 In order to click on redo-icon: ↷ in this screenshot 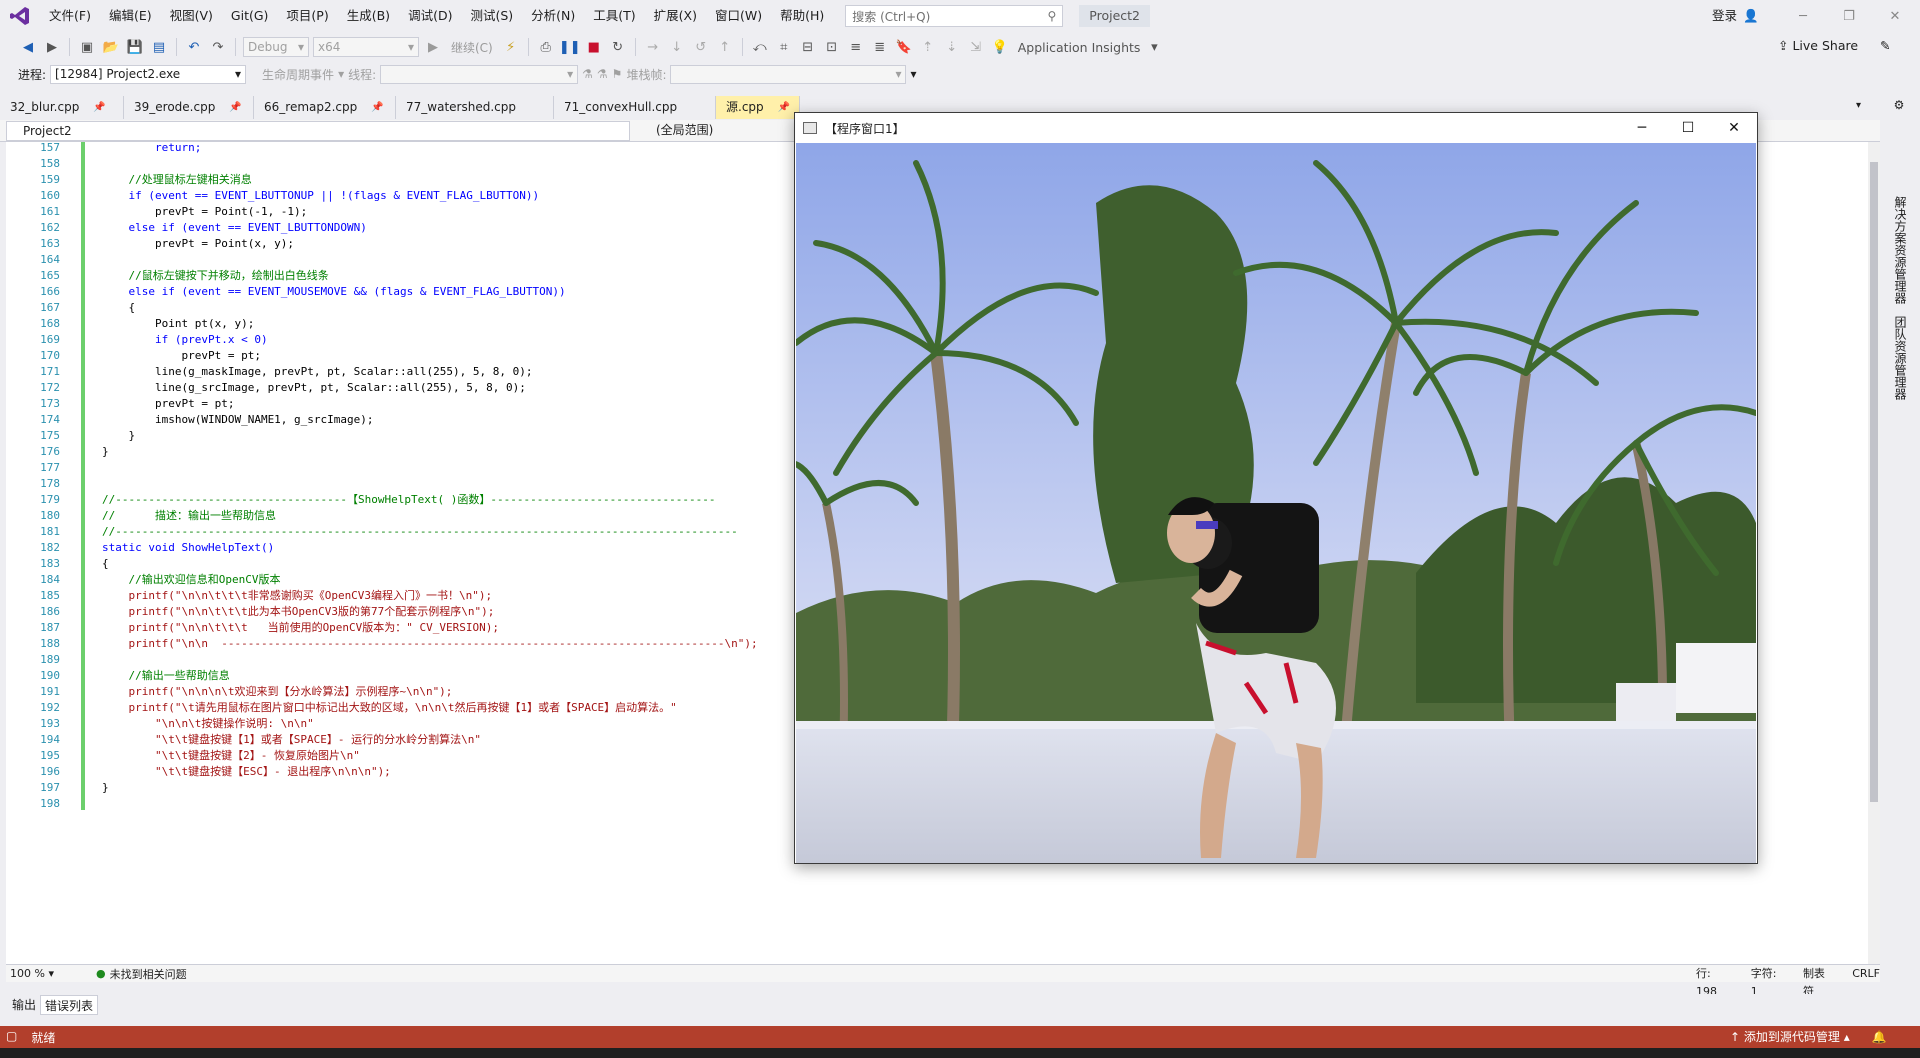, I will do `click(218, 47)`.